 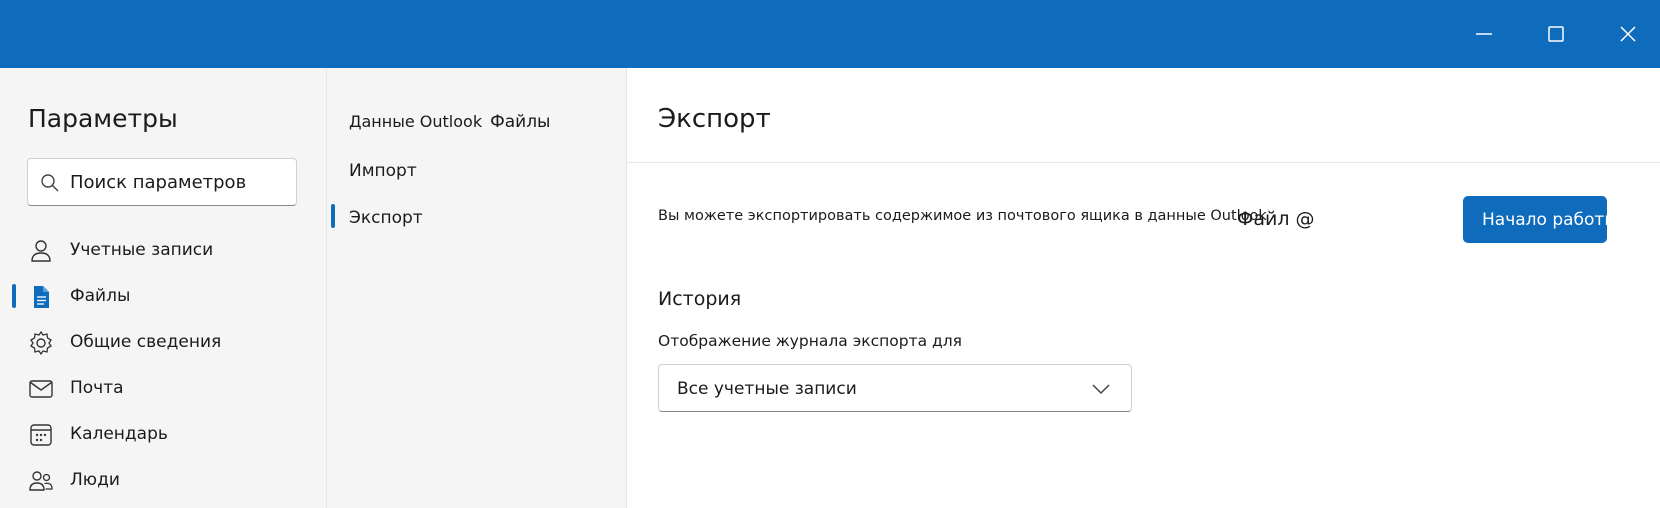 I want to click on minimize-icon, so click(x=1484, y=34).